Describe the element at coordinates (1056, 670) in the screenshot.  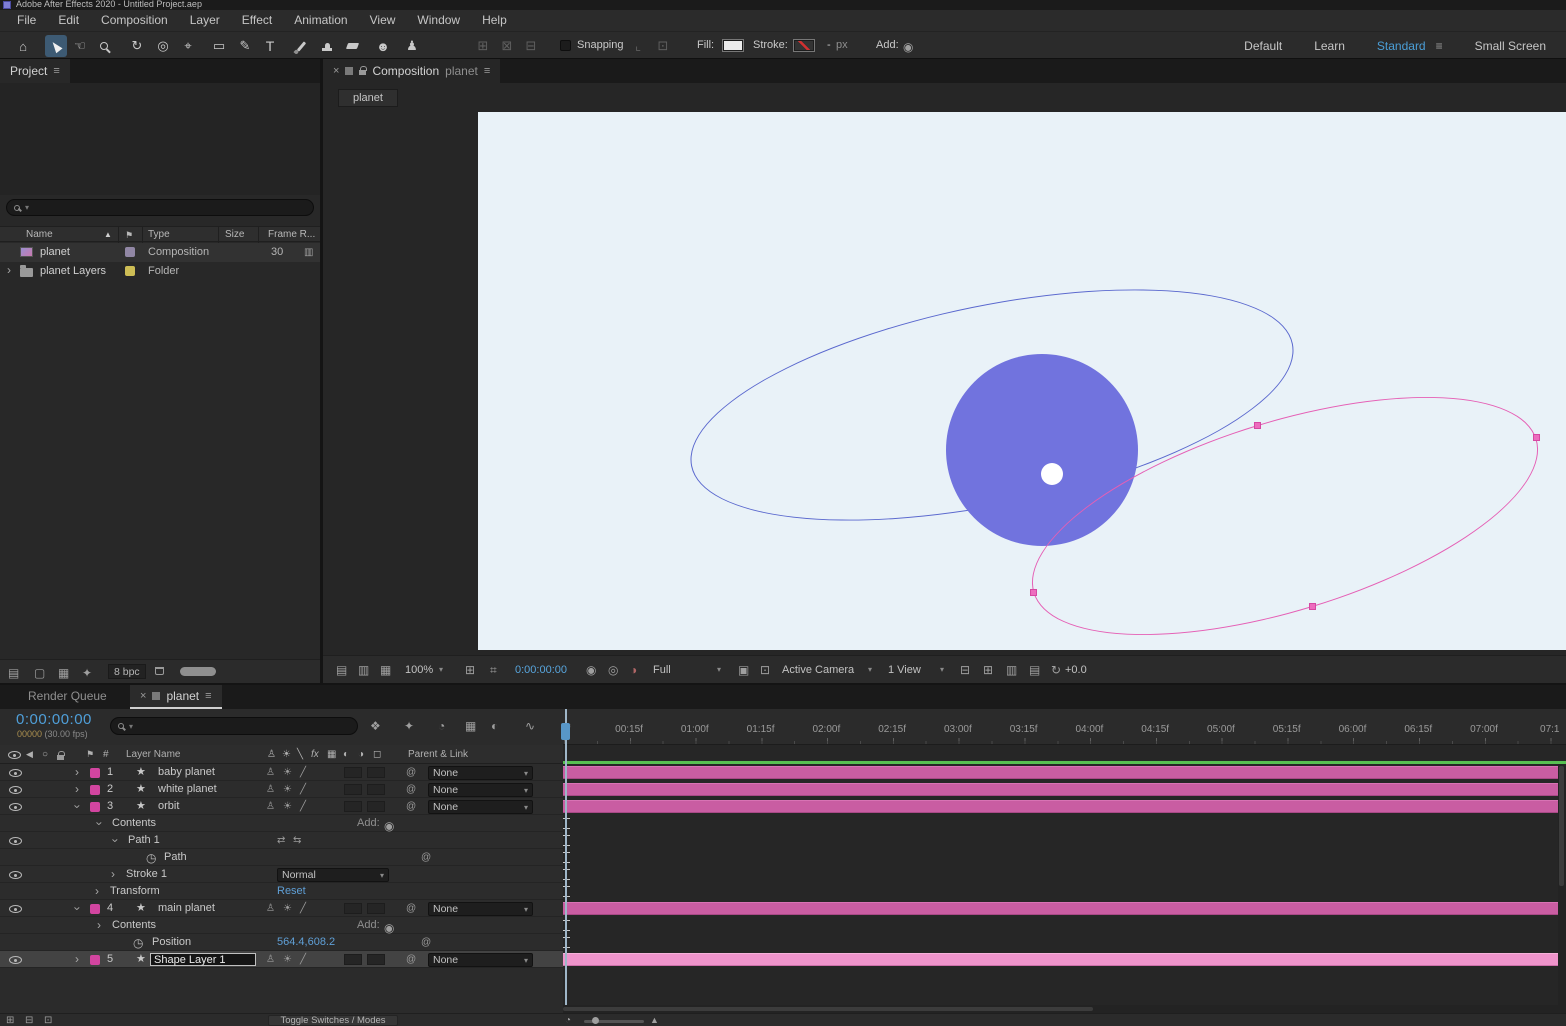
I see `reset-exposure-icon: ↻` at that location.